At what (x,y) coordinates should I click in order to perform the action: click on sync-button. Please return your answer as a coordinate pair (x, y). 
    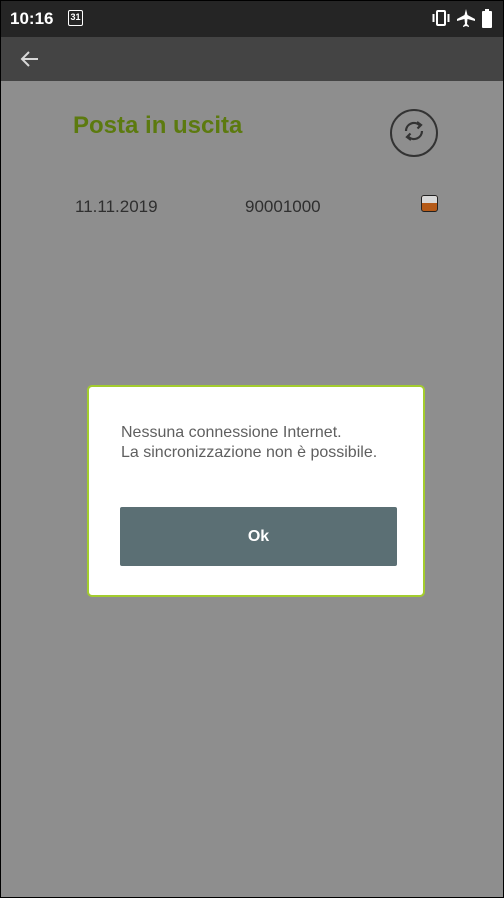
    Looking at the image, I should click on (414, 133).